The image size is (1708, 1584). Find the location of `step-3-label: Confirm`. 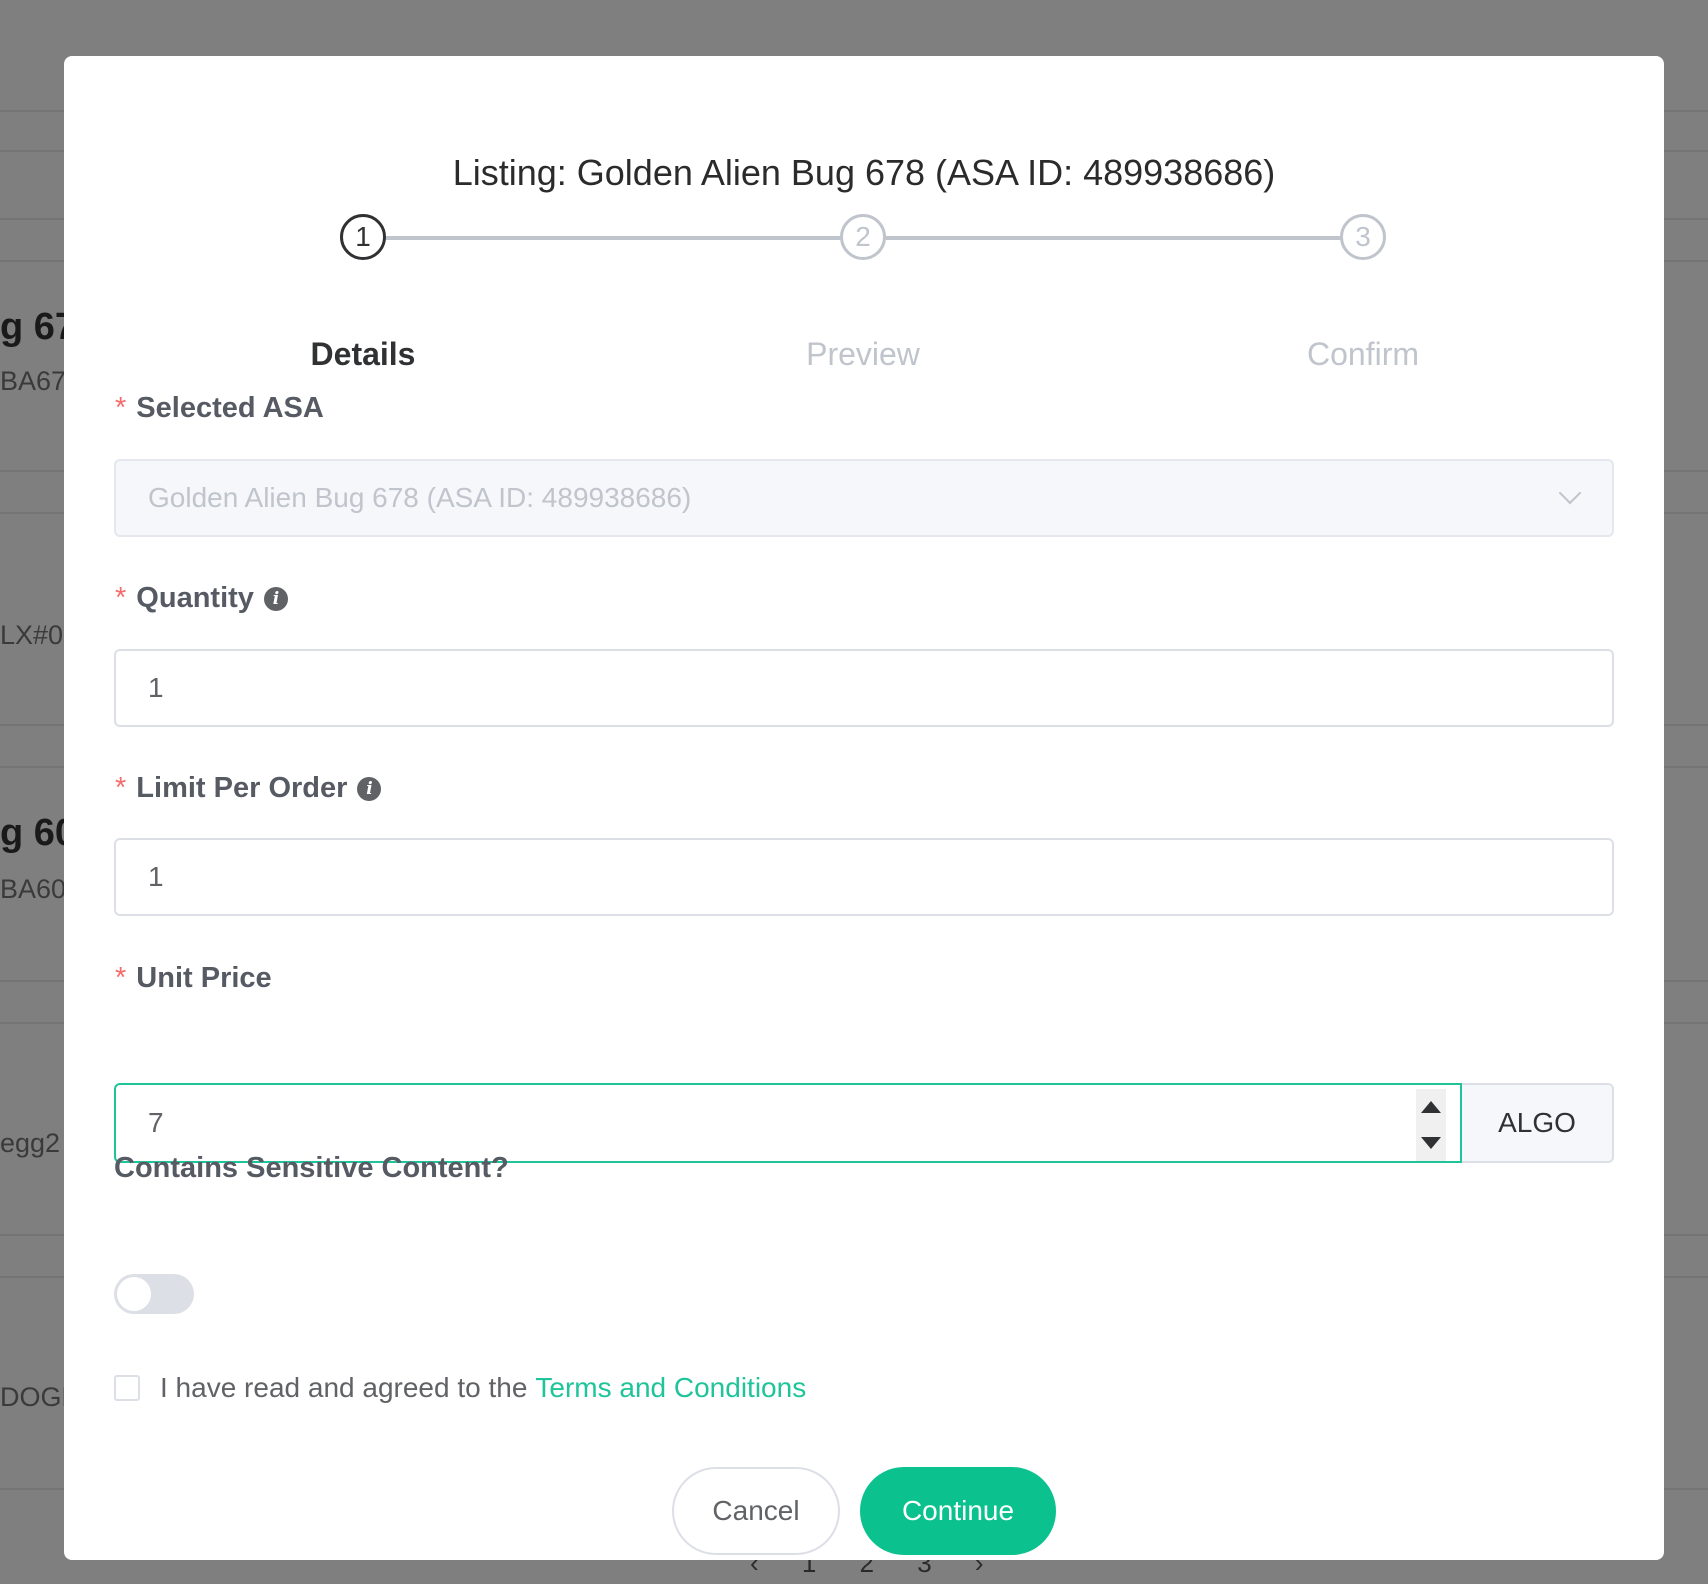

step-3-label: Confirm is located at coordinates (1362, 354).